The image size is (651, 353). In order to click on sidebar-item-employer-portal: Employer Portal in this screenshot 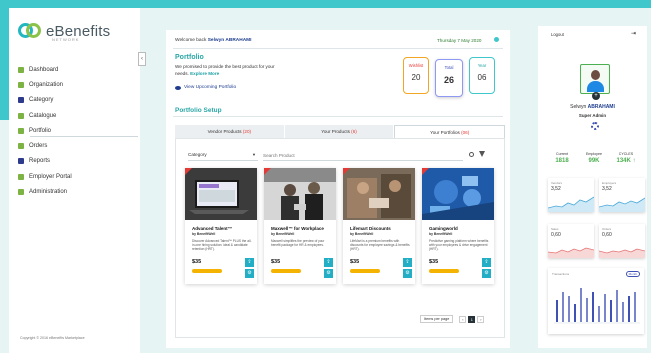, I will do `click(78, 176)`.